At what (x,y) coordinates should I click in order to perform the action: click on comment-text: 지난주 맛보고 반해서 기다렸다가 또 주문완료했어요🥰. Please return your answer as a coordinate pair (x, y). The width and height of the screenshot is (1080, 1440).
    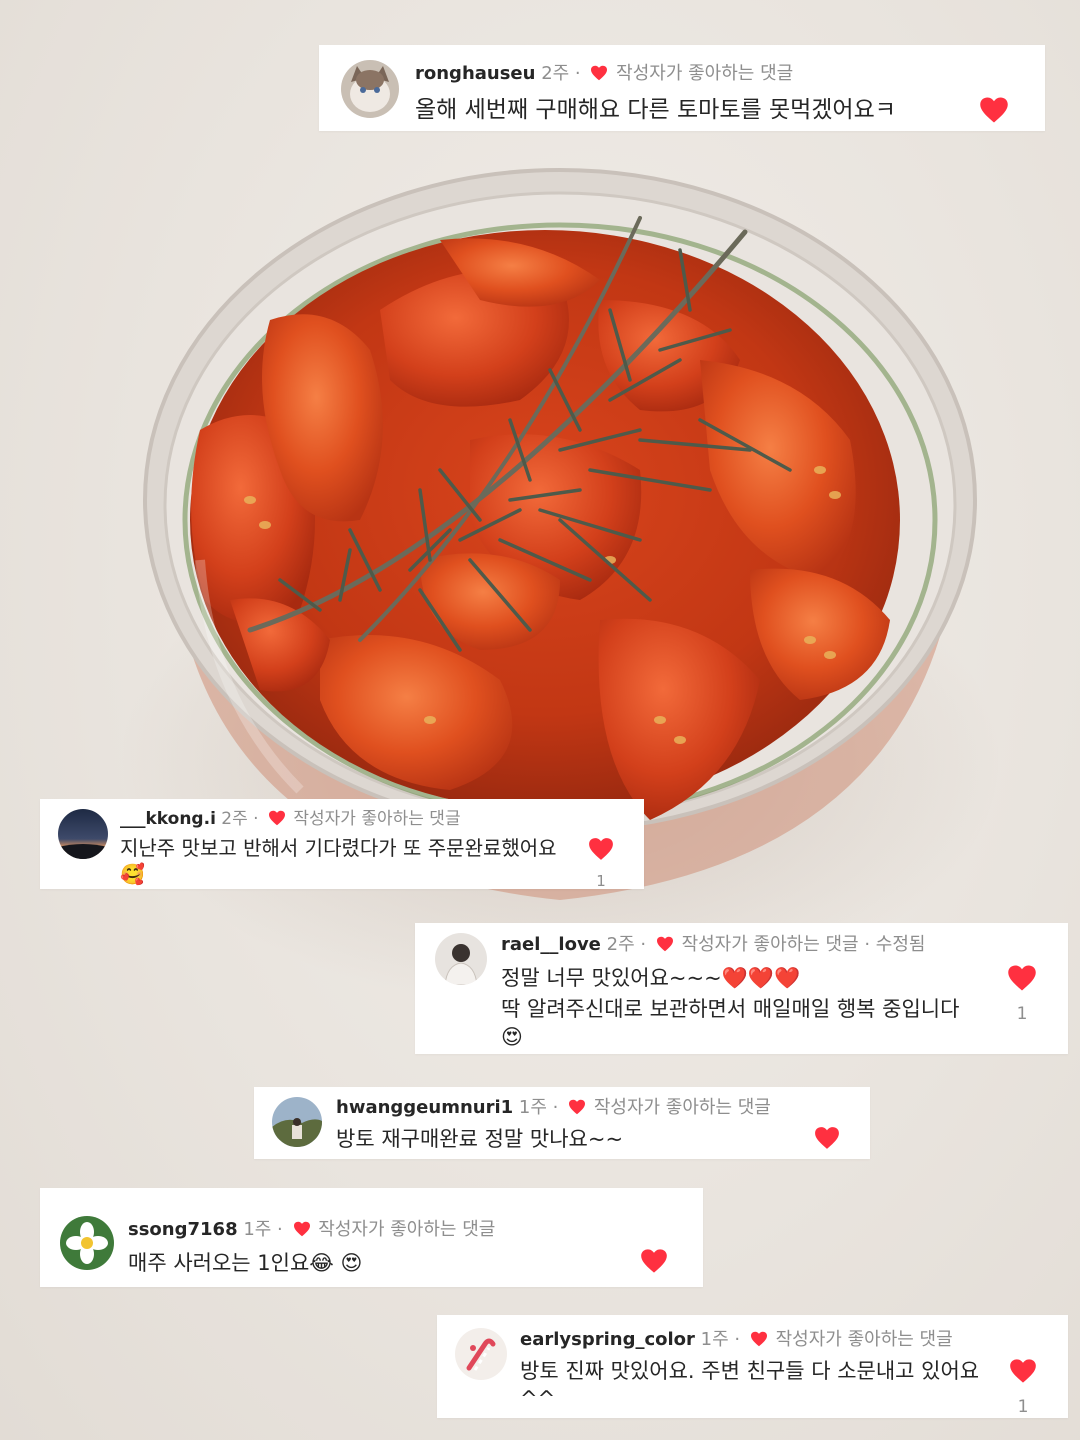
    Looking at the image, I should click on (338, 861).